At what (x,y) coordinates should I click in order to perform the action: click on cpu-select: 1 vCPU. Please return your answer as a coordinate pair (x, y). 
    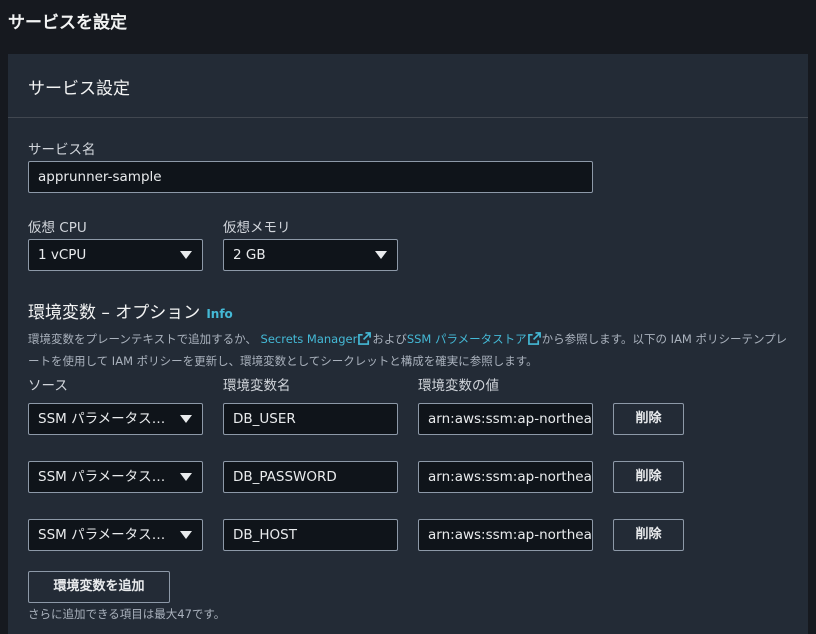
    Looking at the image, I should click on (115, 255).